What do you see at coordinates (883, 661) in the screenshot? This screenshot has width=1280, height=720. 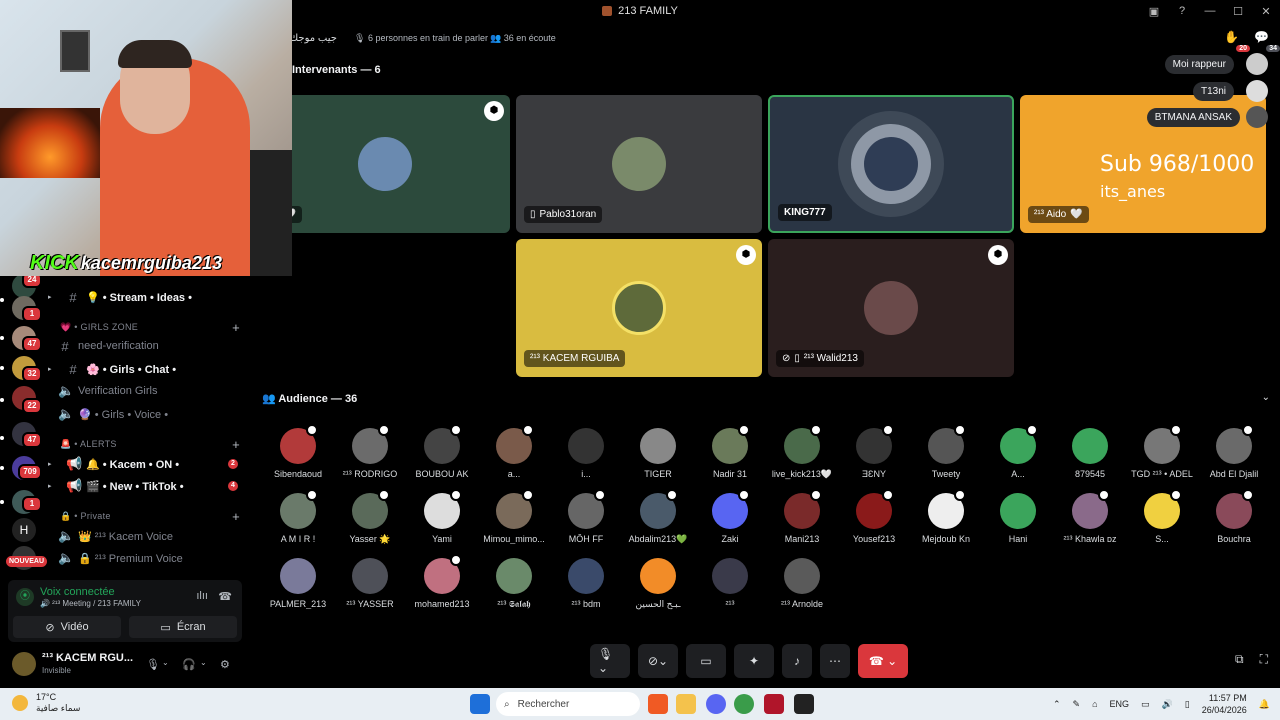 I see `leave-call-button: ☎ ⌄` at bounding box center [883, 661].